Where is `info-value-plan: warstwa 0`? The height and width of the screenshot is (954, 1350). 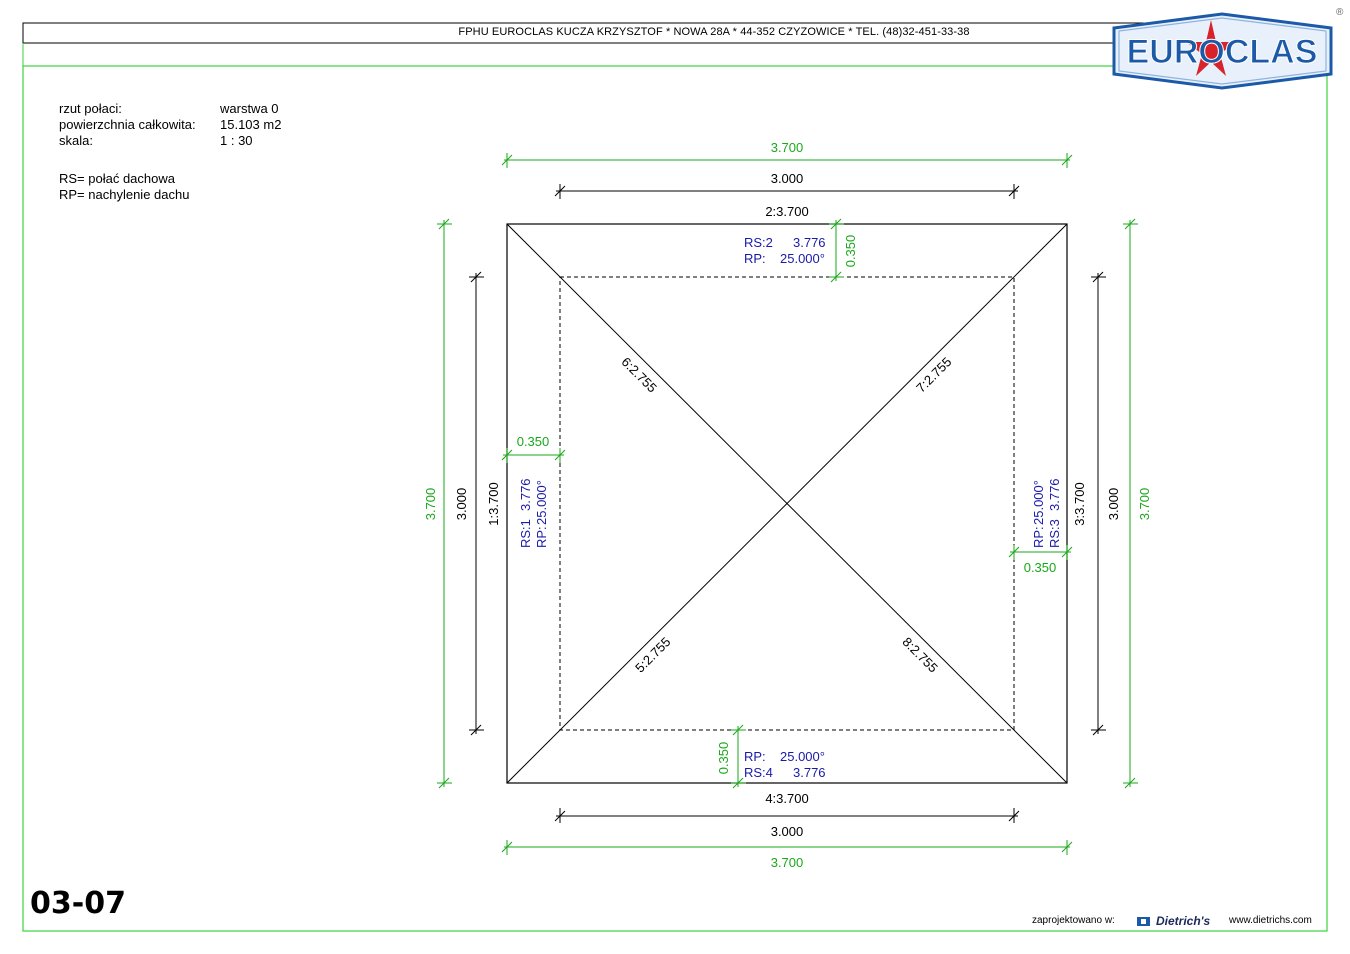 info-value-plan: warstwa 0 is located at coordinates (249, 108).